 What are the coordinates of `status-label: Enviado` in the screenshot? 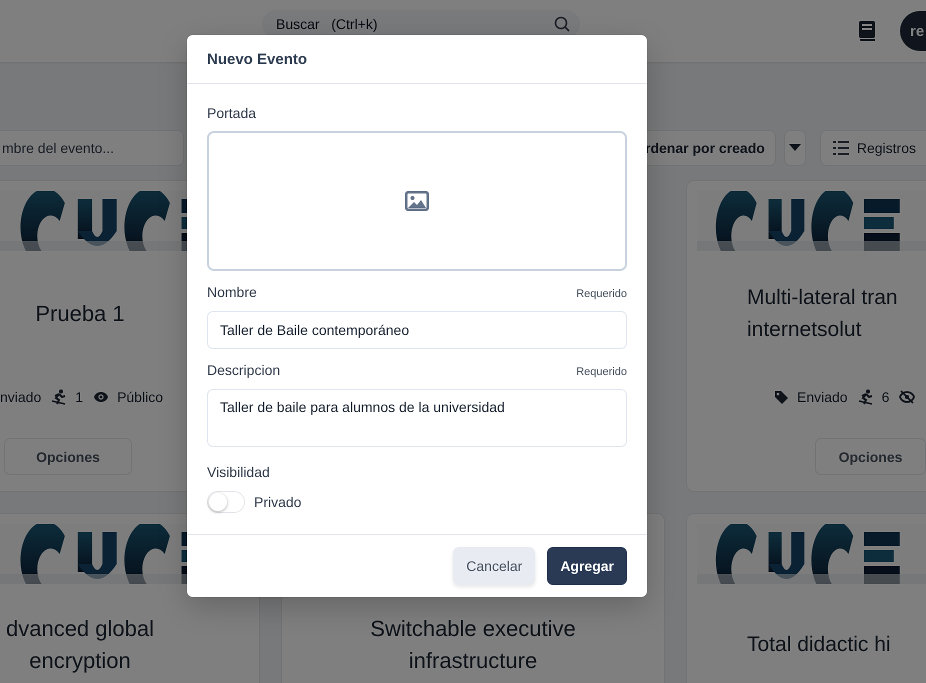 It's located at (822, 397).